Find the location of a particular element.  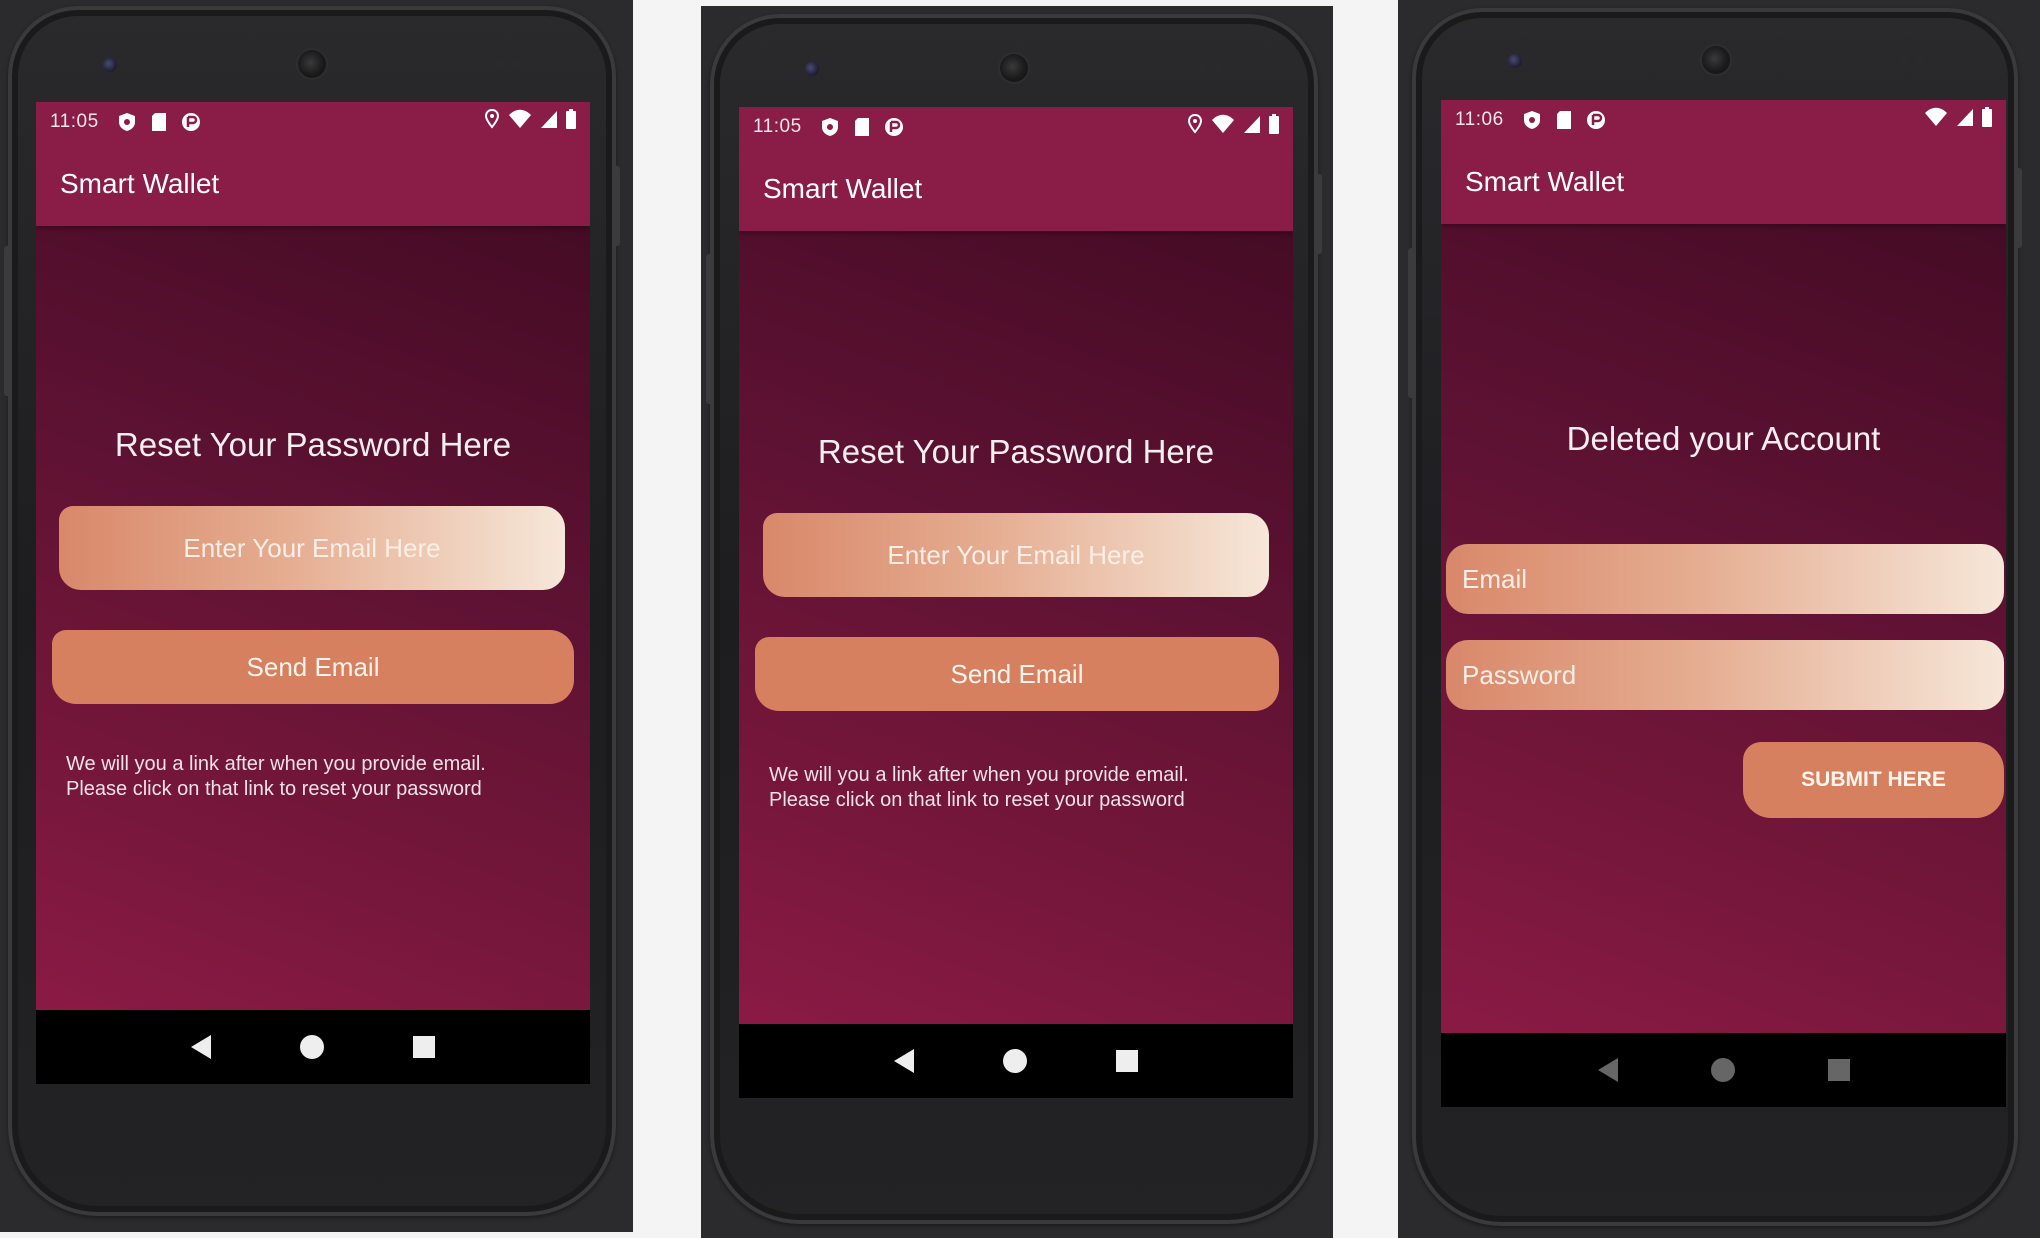

deleted-account-heading: Deleted your Account is located at coordinates (1723, 438).